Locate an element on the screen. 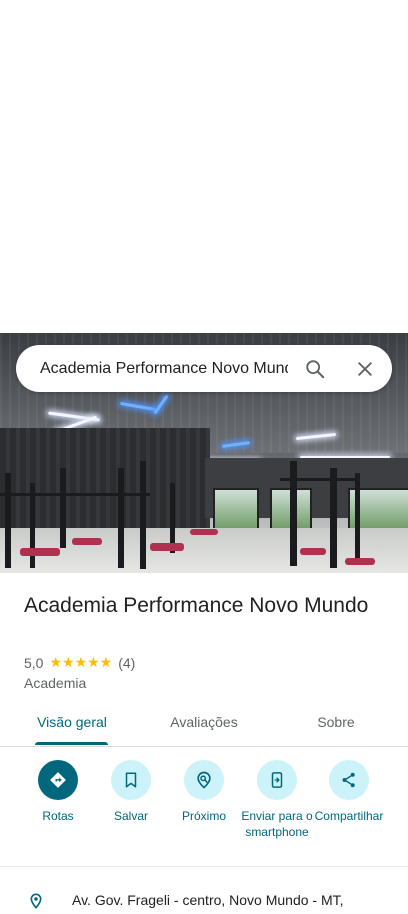 Image resolution: width=408 pixels, height=914 pixels. search-icon is located at coordinates (315, 369).